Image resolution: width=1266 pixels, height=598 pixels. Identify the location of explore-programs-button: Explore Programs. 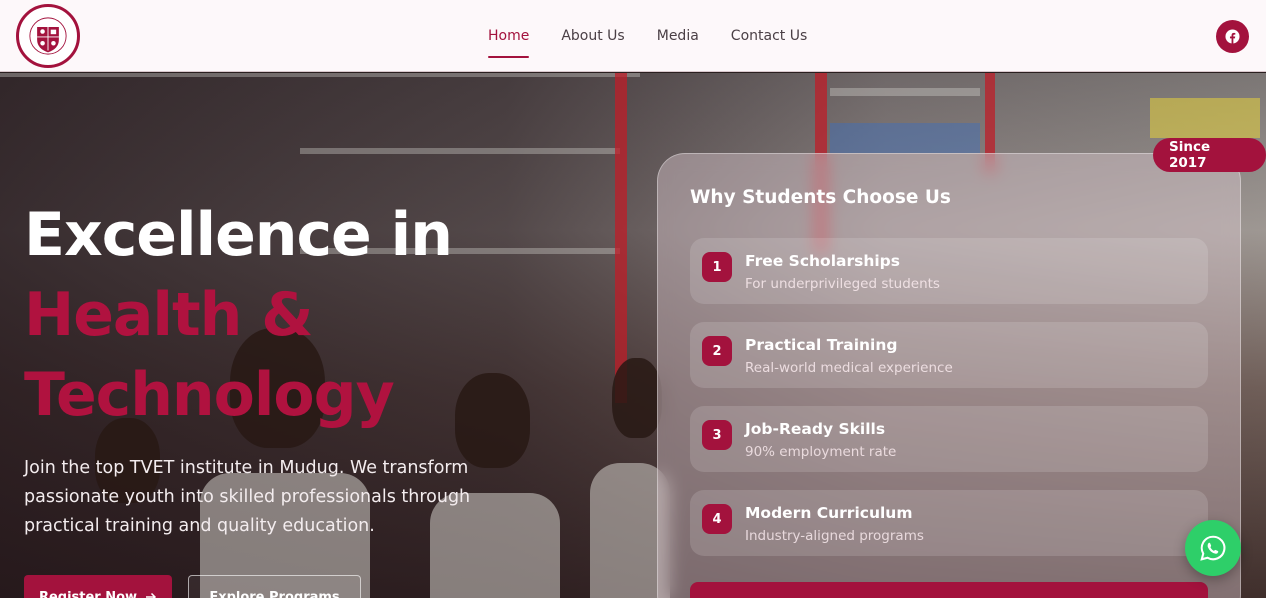
(274, 586).